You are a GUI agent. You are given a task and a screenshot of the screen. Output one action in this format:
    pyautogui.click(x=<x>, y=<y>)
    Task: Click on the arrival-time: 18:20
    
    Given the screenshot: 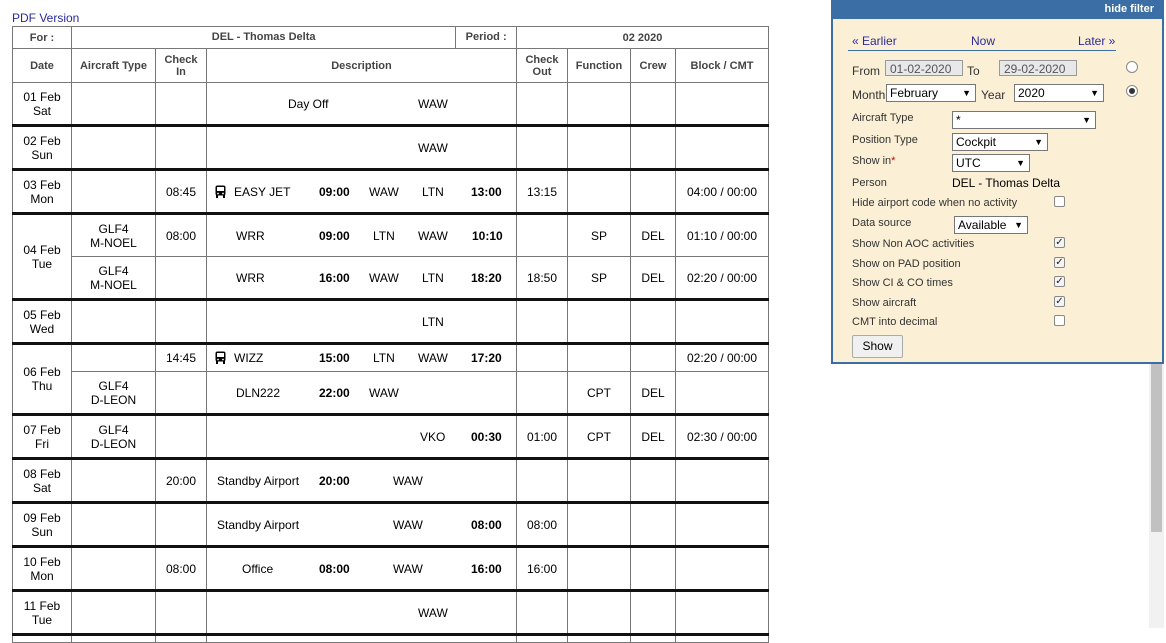 What is the action you would take?
    pyautogui.click(x=486, y=277)
    